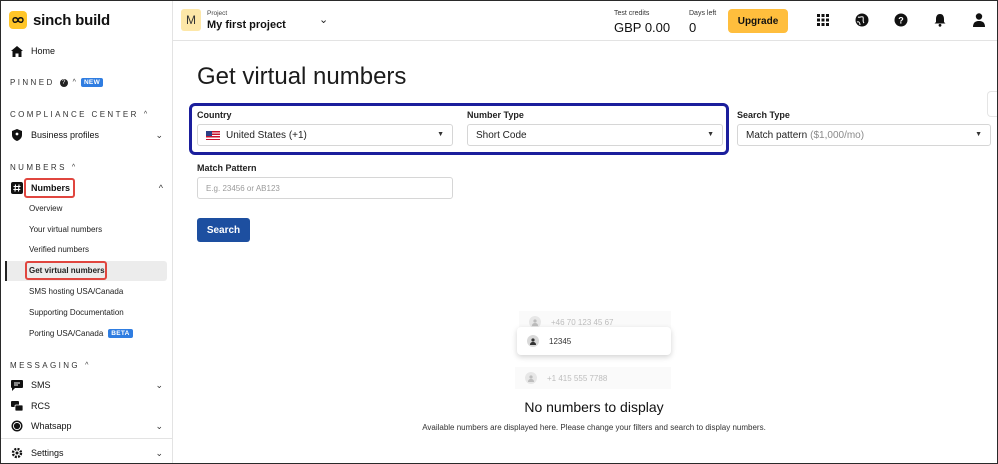  I want to click on sidebar-divider, so click(87, 438).